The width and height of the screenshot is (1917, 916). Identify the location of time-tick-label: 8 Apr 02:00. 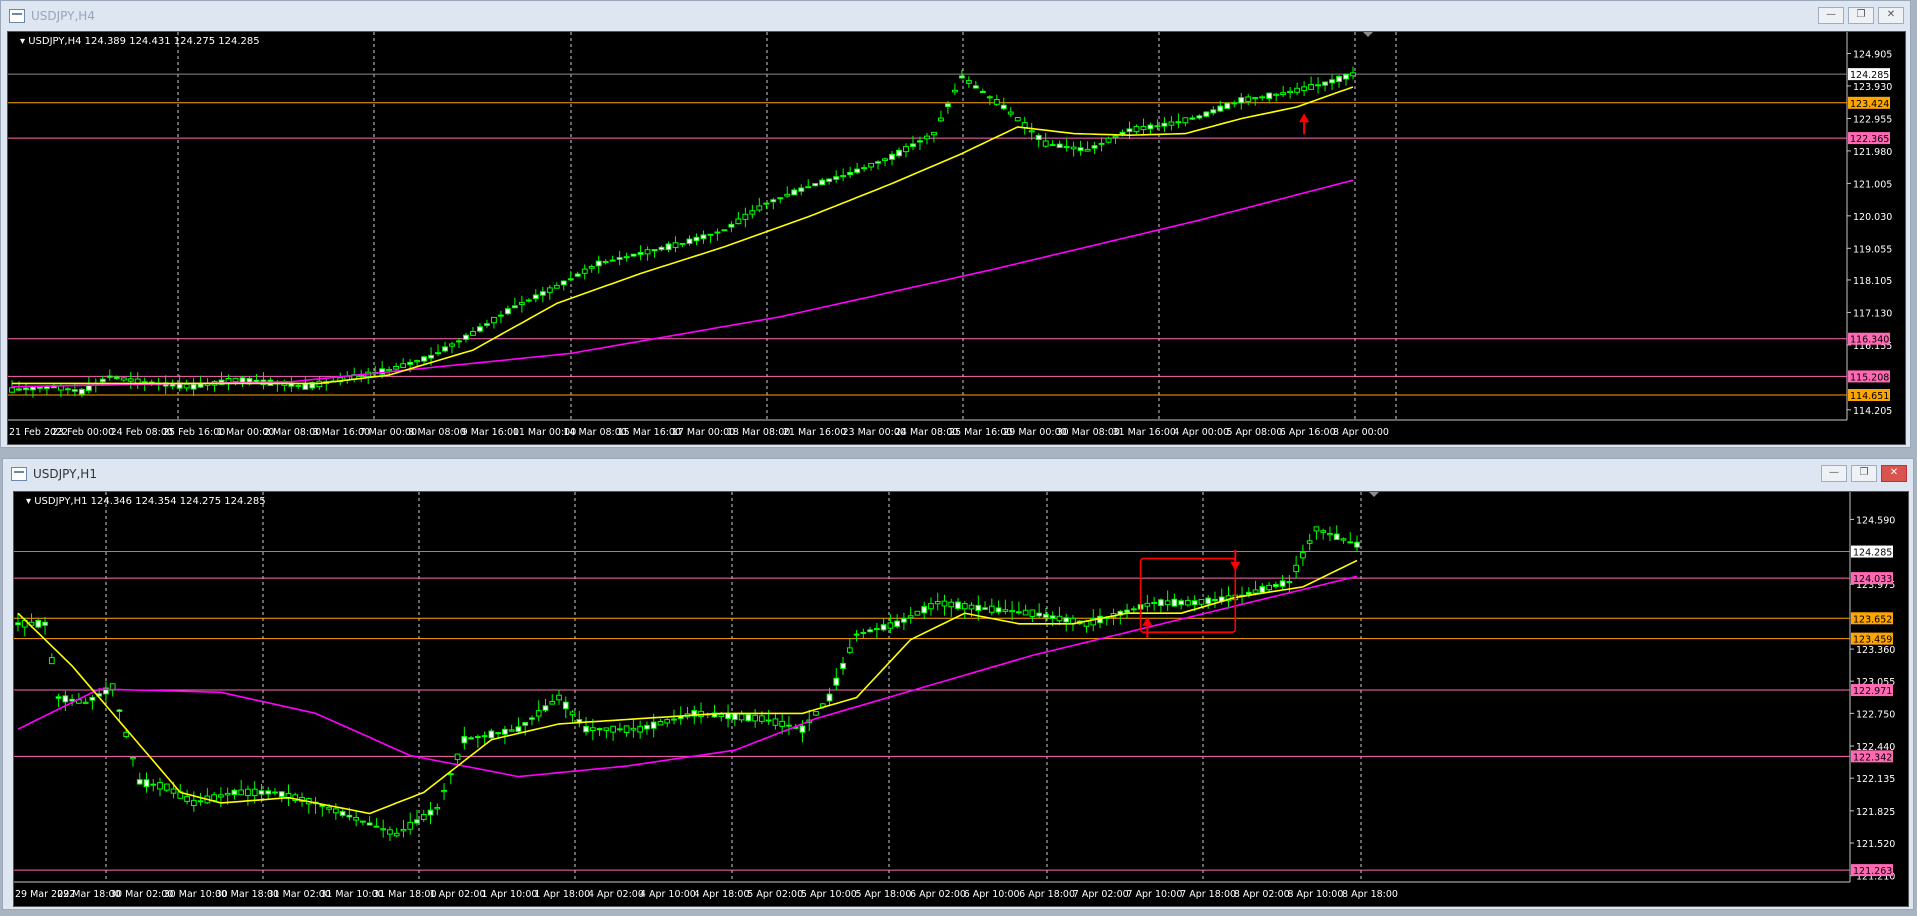
(1262, 894).